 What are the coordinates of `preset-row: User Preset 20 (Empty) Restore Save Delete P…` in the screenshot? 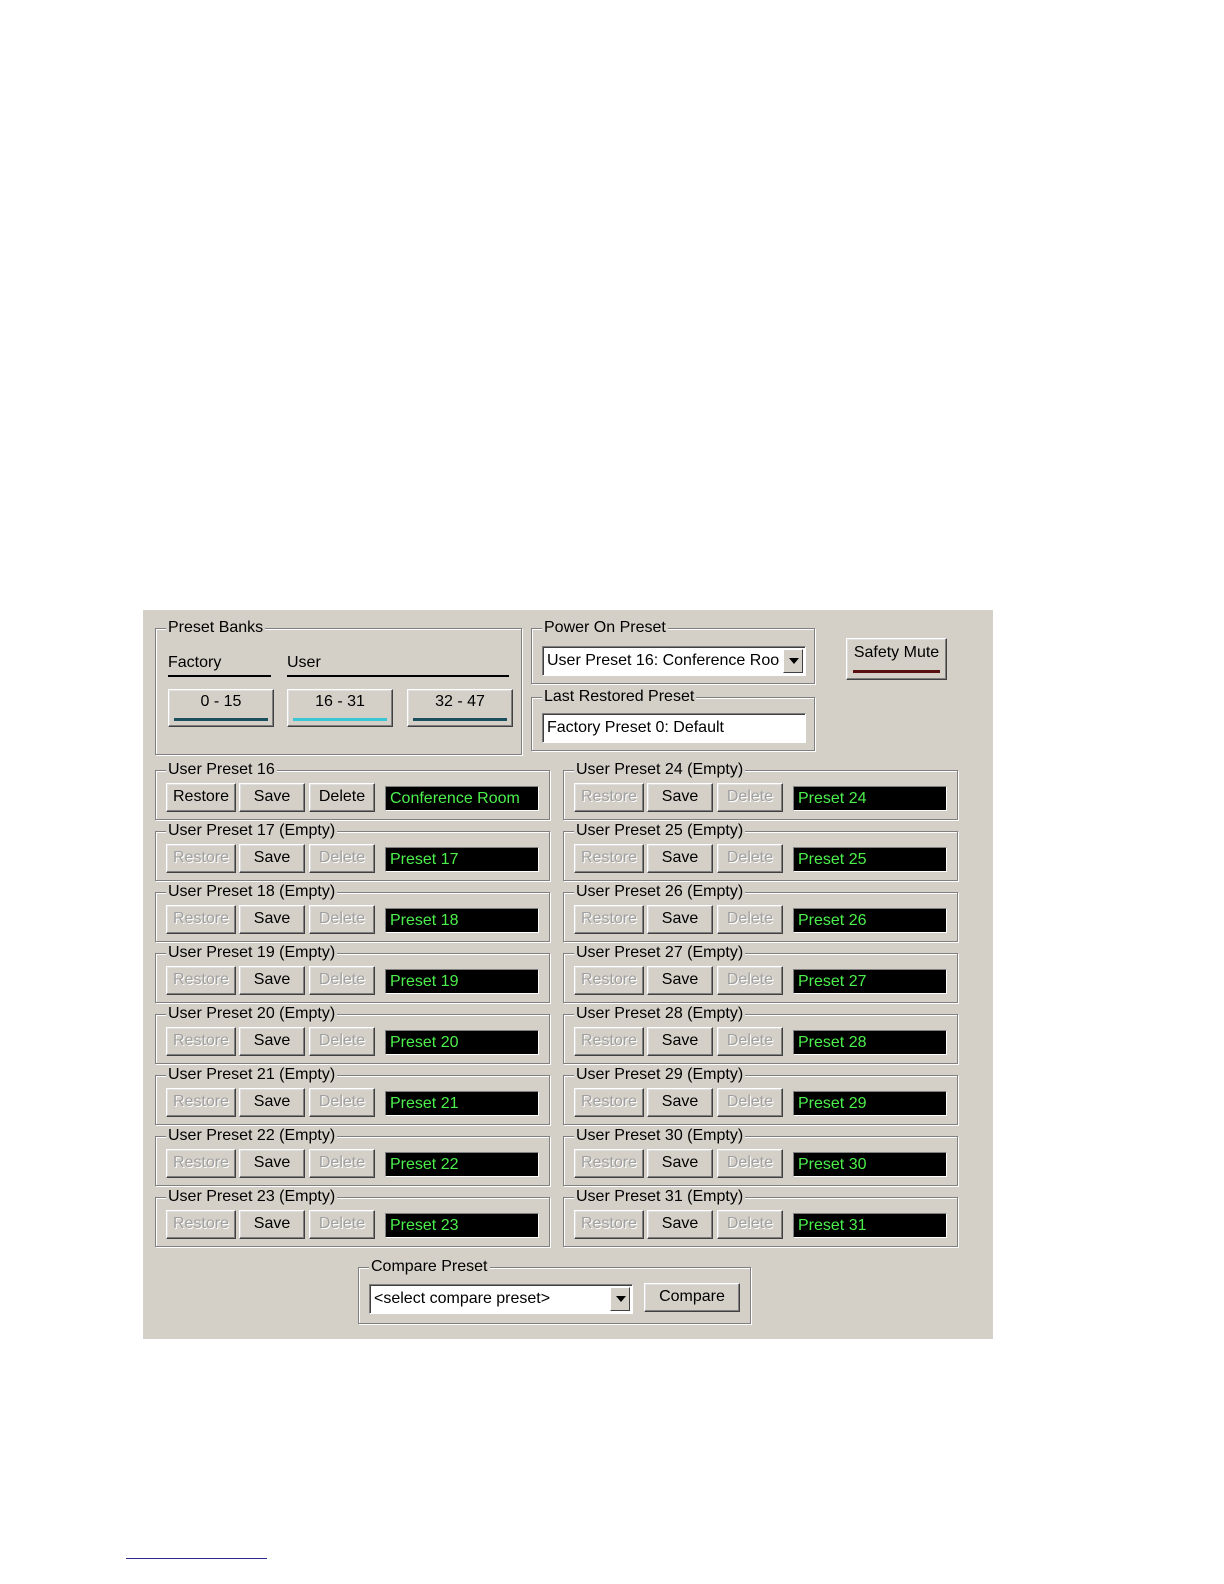 It's located at (352, 1034).